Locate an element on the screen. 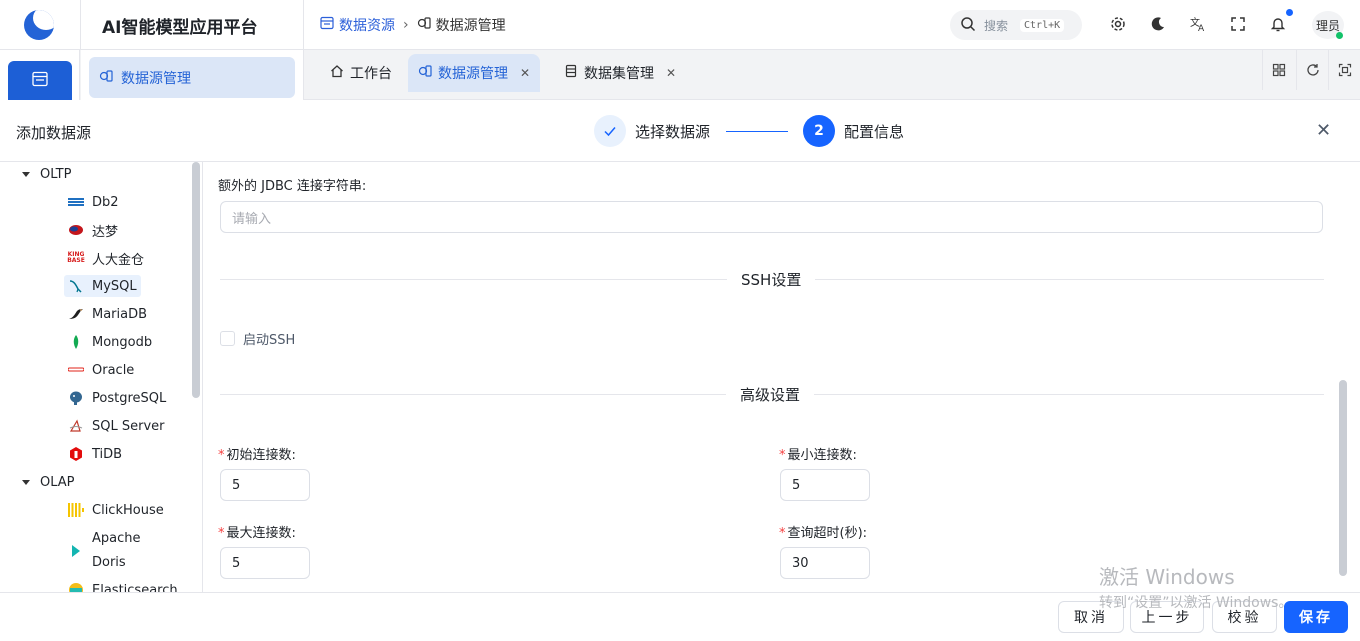 The width and height of the screenshot is (1360, 641). search-placeholder: 搜索 is located at coordinates (996, 25).